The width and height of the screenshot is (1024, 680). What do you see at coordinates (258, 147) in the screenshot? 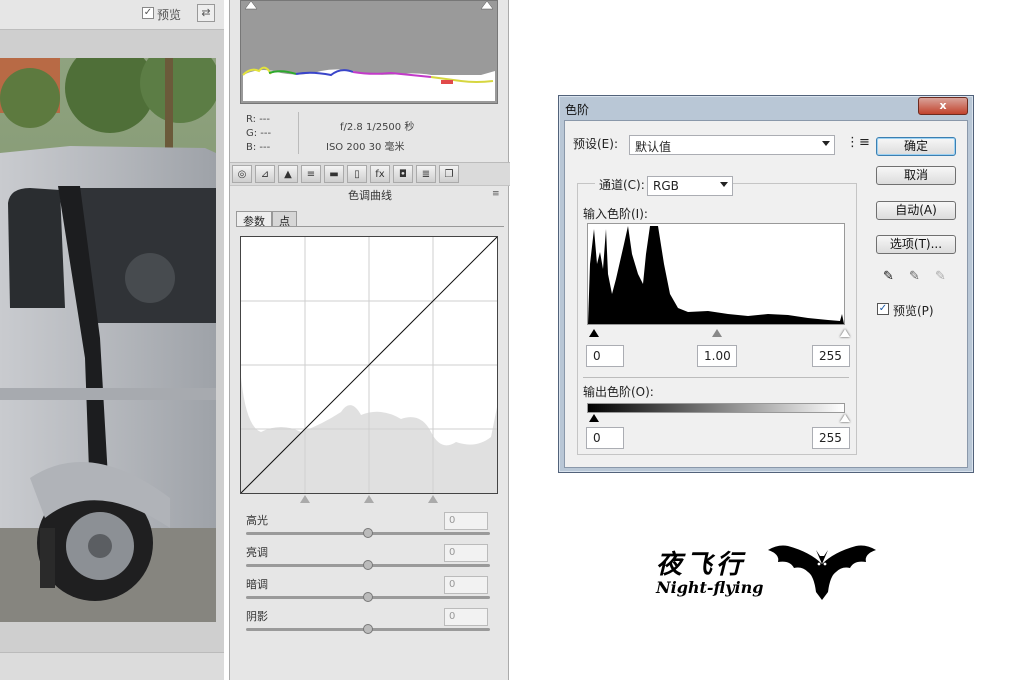
I see `b-value: B: ---` at bounding box center [258, 147].